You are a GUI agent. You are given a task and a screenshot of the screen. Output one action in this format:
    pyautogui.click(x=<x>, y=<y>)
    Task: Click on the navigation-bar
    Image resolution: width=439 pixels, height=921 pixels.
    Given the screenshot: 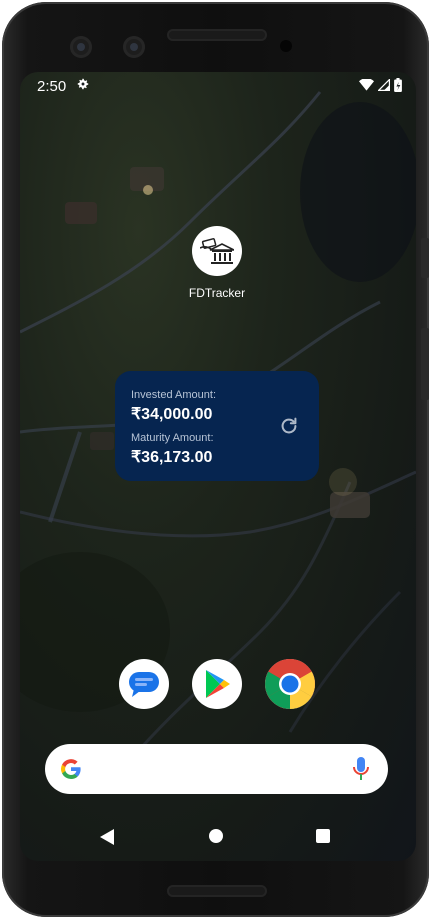 What is the action you would take?
    pyautogui.click(x=218, y=837)
    